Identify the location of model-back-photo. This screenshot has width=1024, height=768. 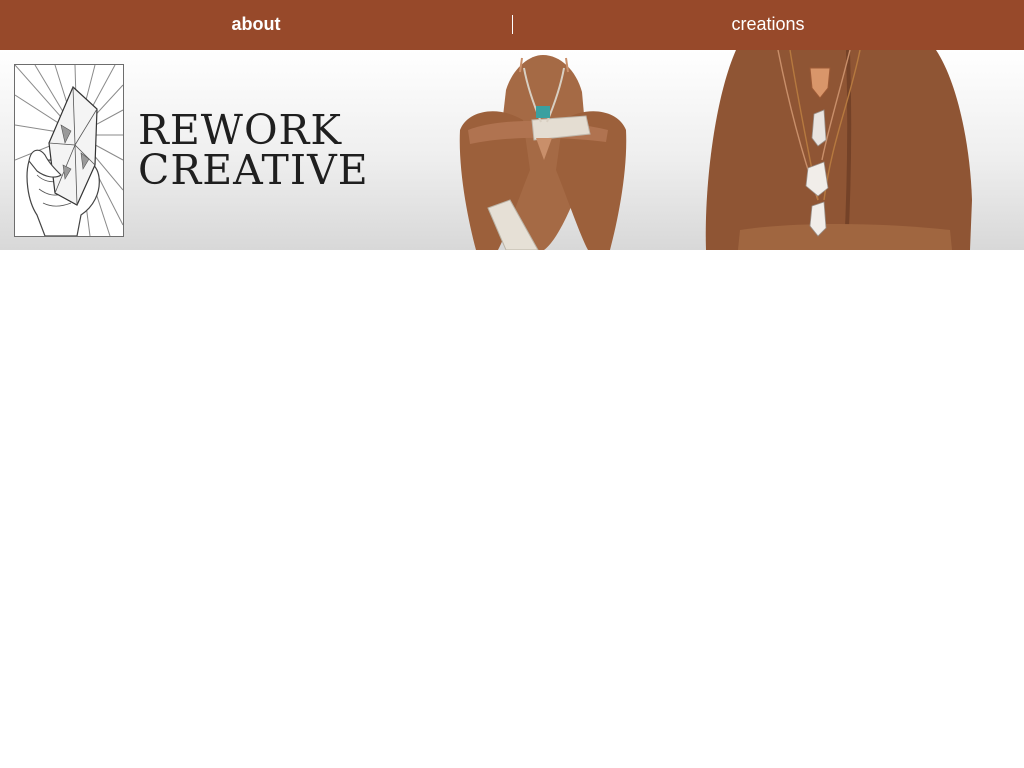
(840, 150).